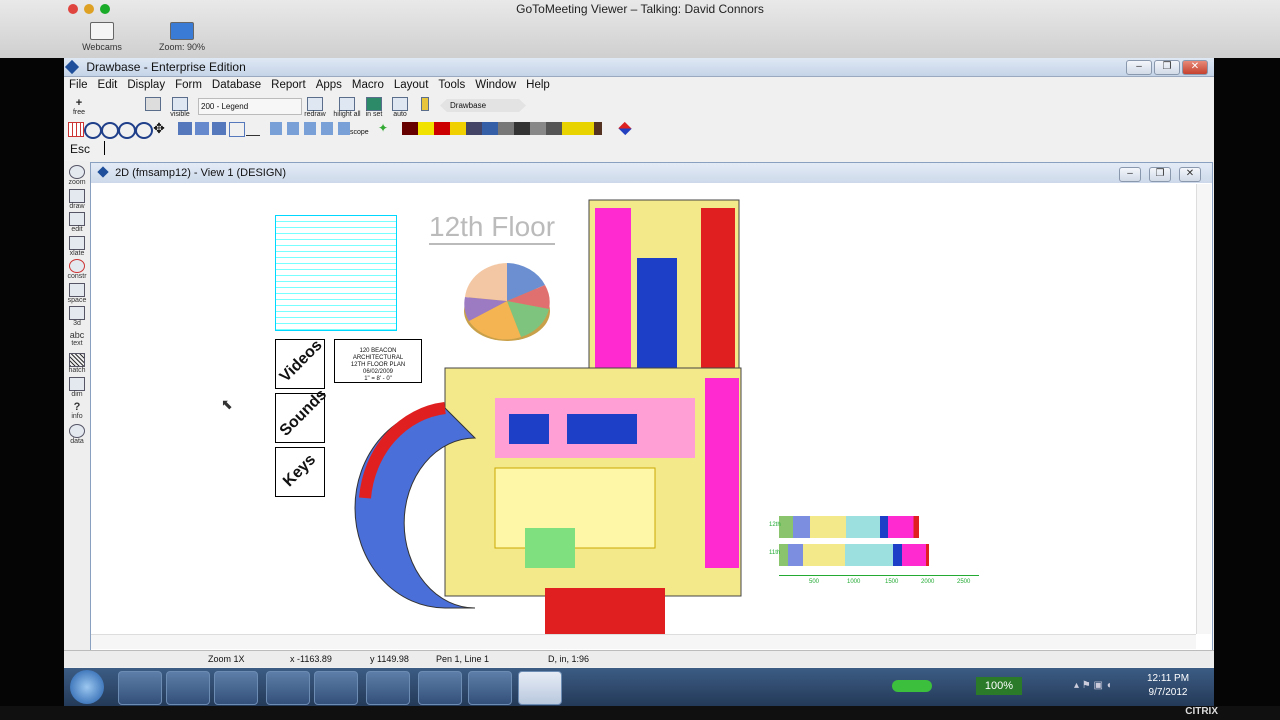  Describe the element at coordinates (425, 104) in the screenshot. I see `pin-button` at that location.